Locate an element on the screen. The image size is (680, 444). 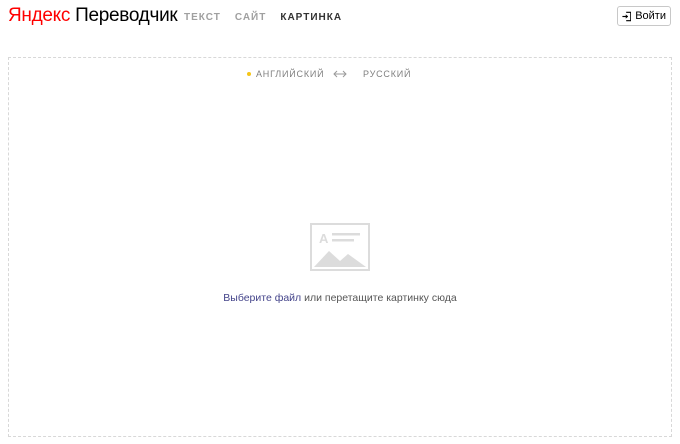
language-bar: АНГЛИЙСКИЙ РУССКИЙ is located at coordinates (340, 76).